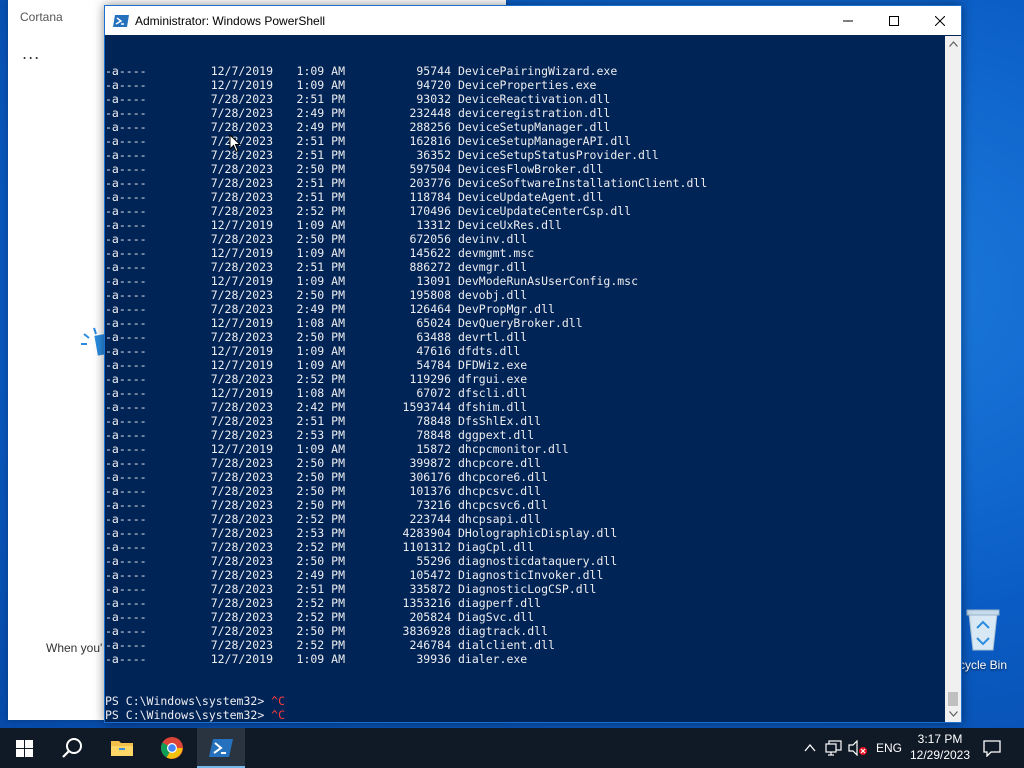  I want to click on file-row: -a---- 7/28/2023 2:52 PM 205824 DiagSvc.dll, so click(525, 617).